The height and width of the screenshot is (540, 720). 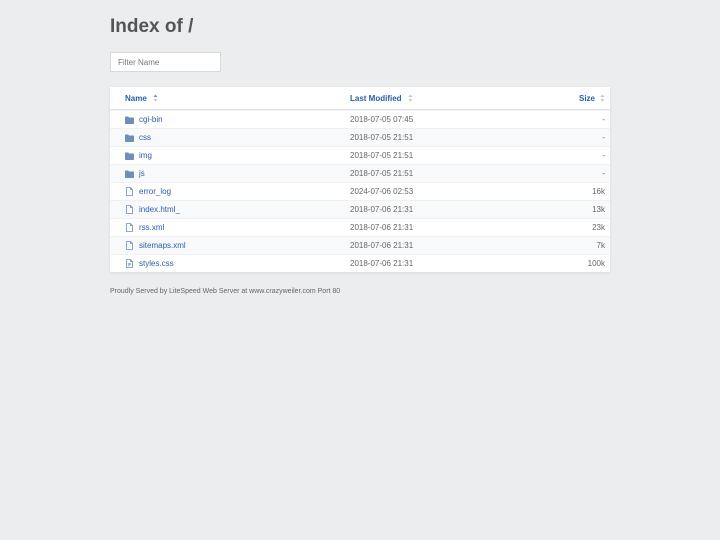 I want to click on name-cell: cgi-bin, so click(x=144, y=119).